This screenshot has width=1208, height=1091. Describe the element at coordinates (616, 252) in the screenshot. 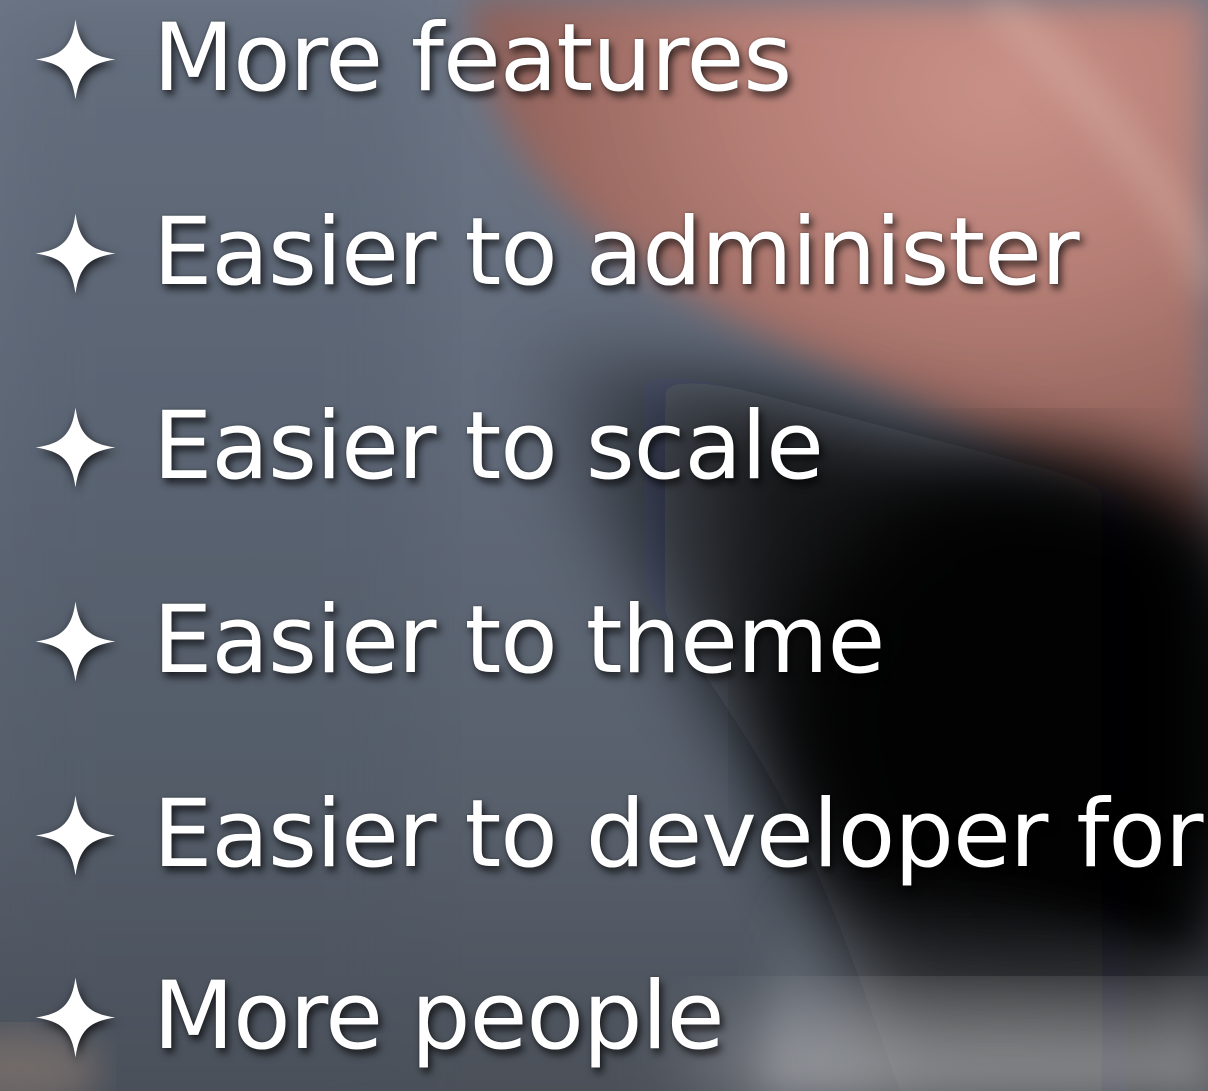

I see `bullet-text: Easier to administer` at that location.